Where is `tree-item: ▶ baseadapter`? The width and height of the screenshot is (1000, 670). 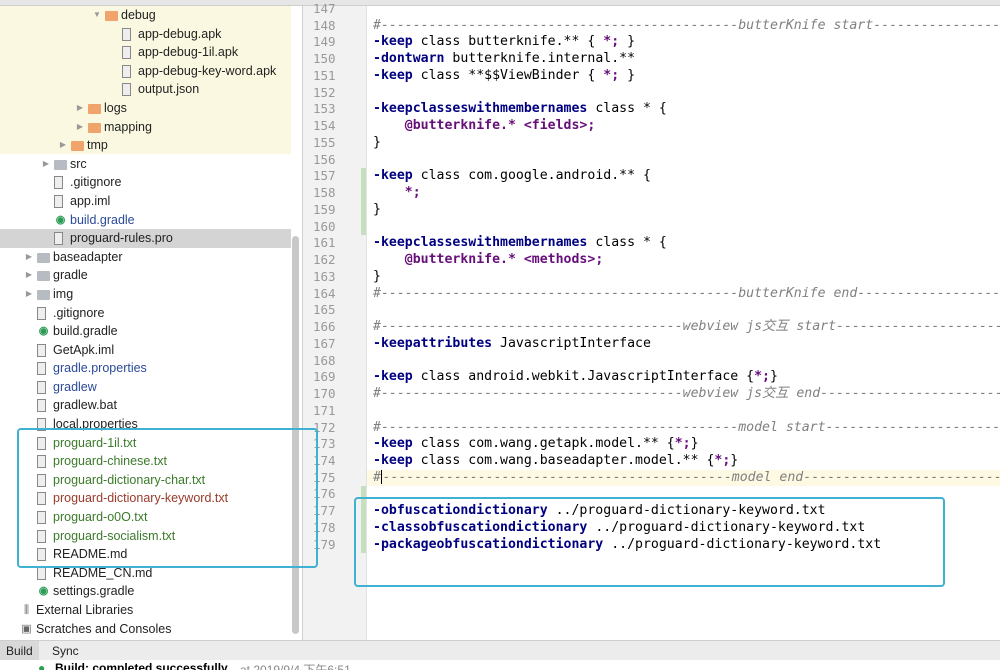 tree-item: ▶ baseadapter is located at coordinates (145, 257).